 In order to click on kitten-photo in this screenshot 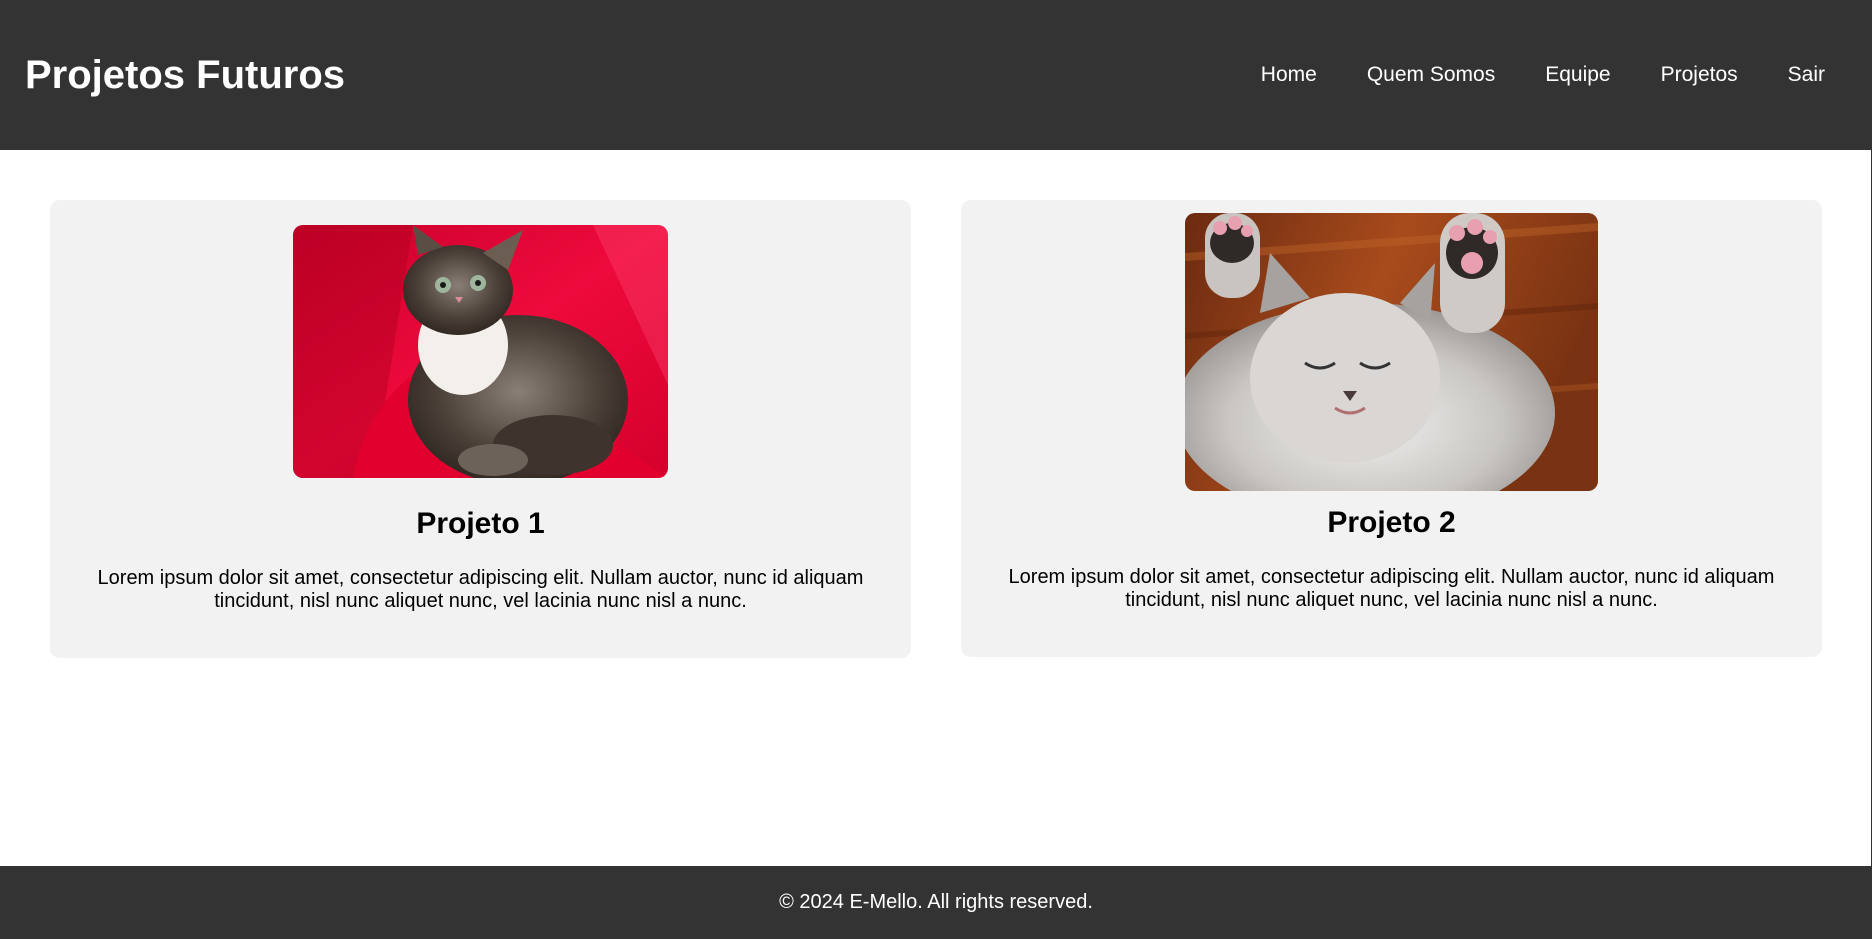, I will do `click(480, 351)`.